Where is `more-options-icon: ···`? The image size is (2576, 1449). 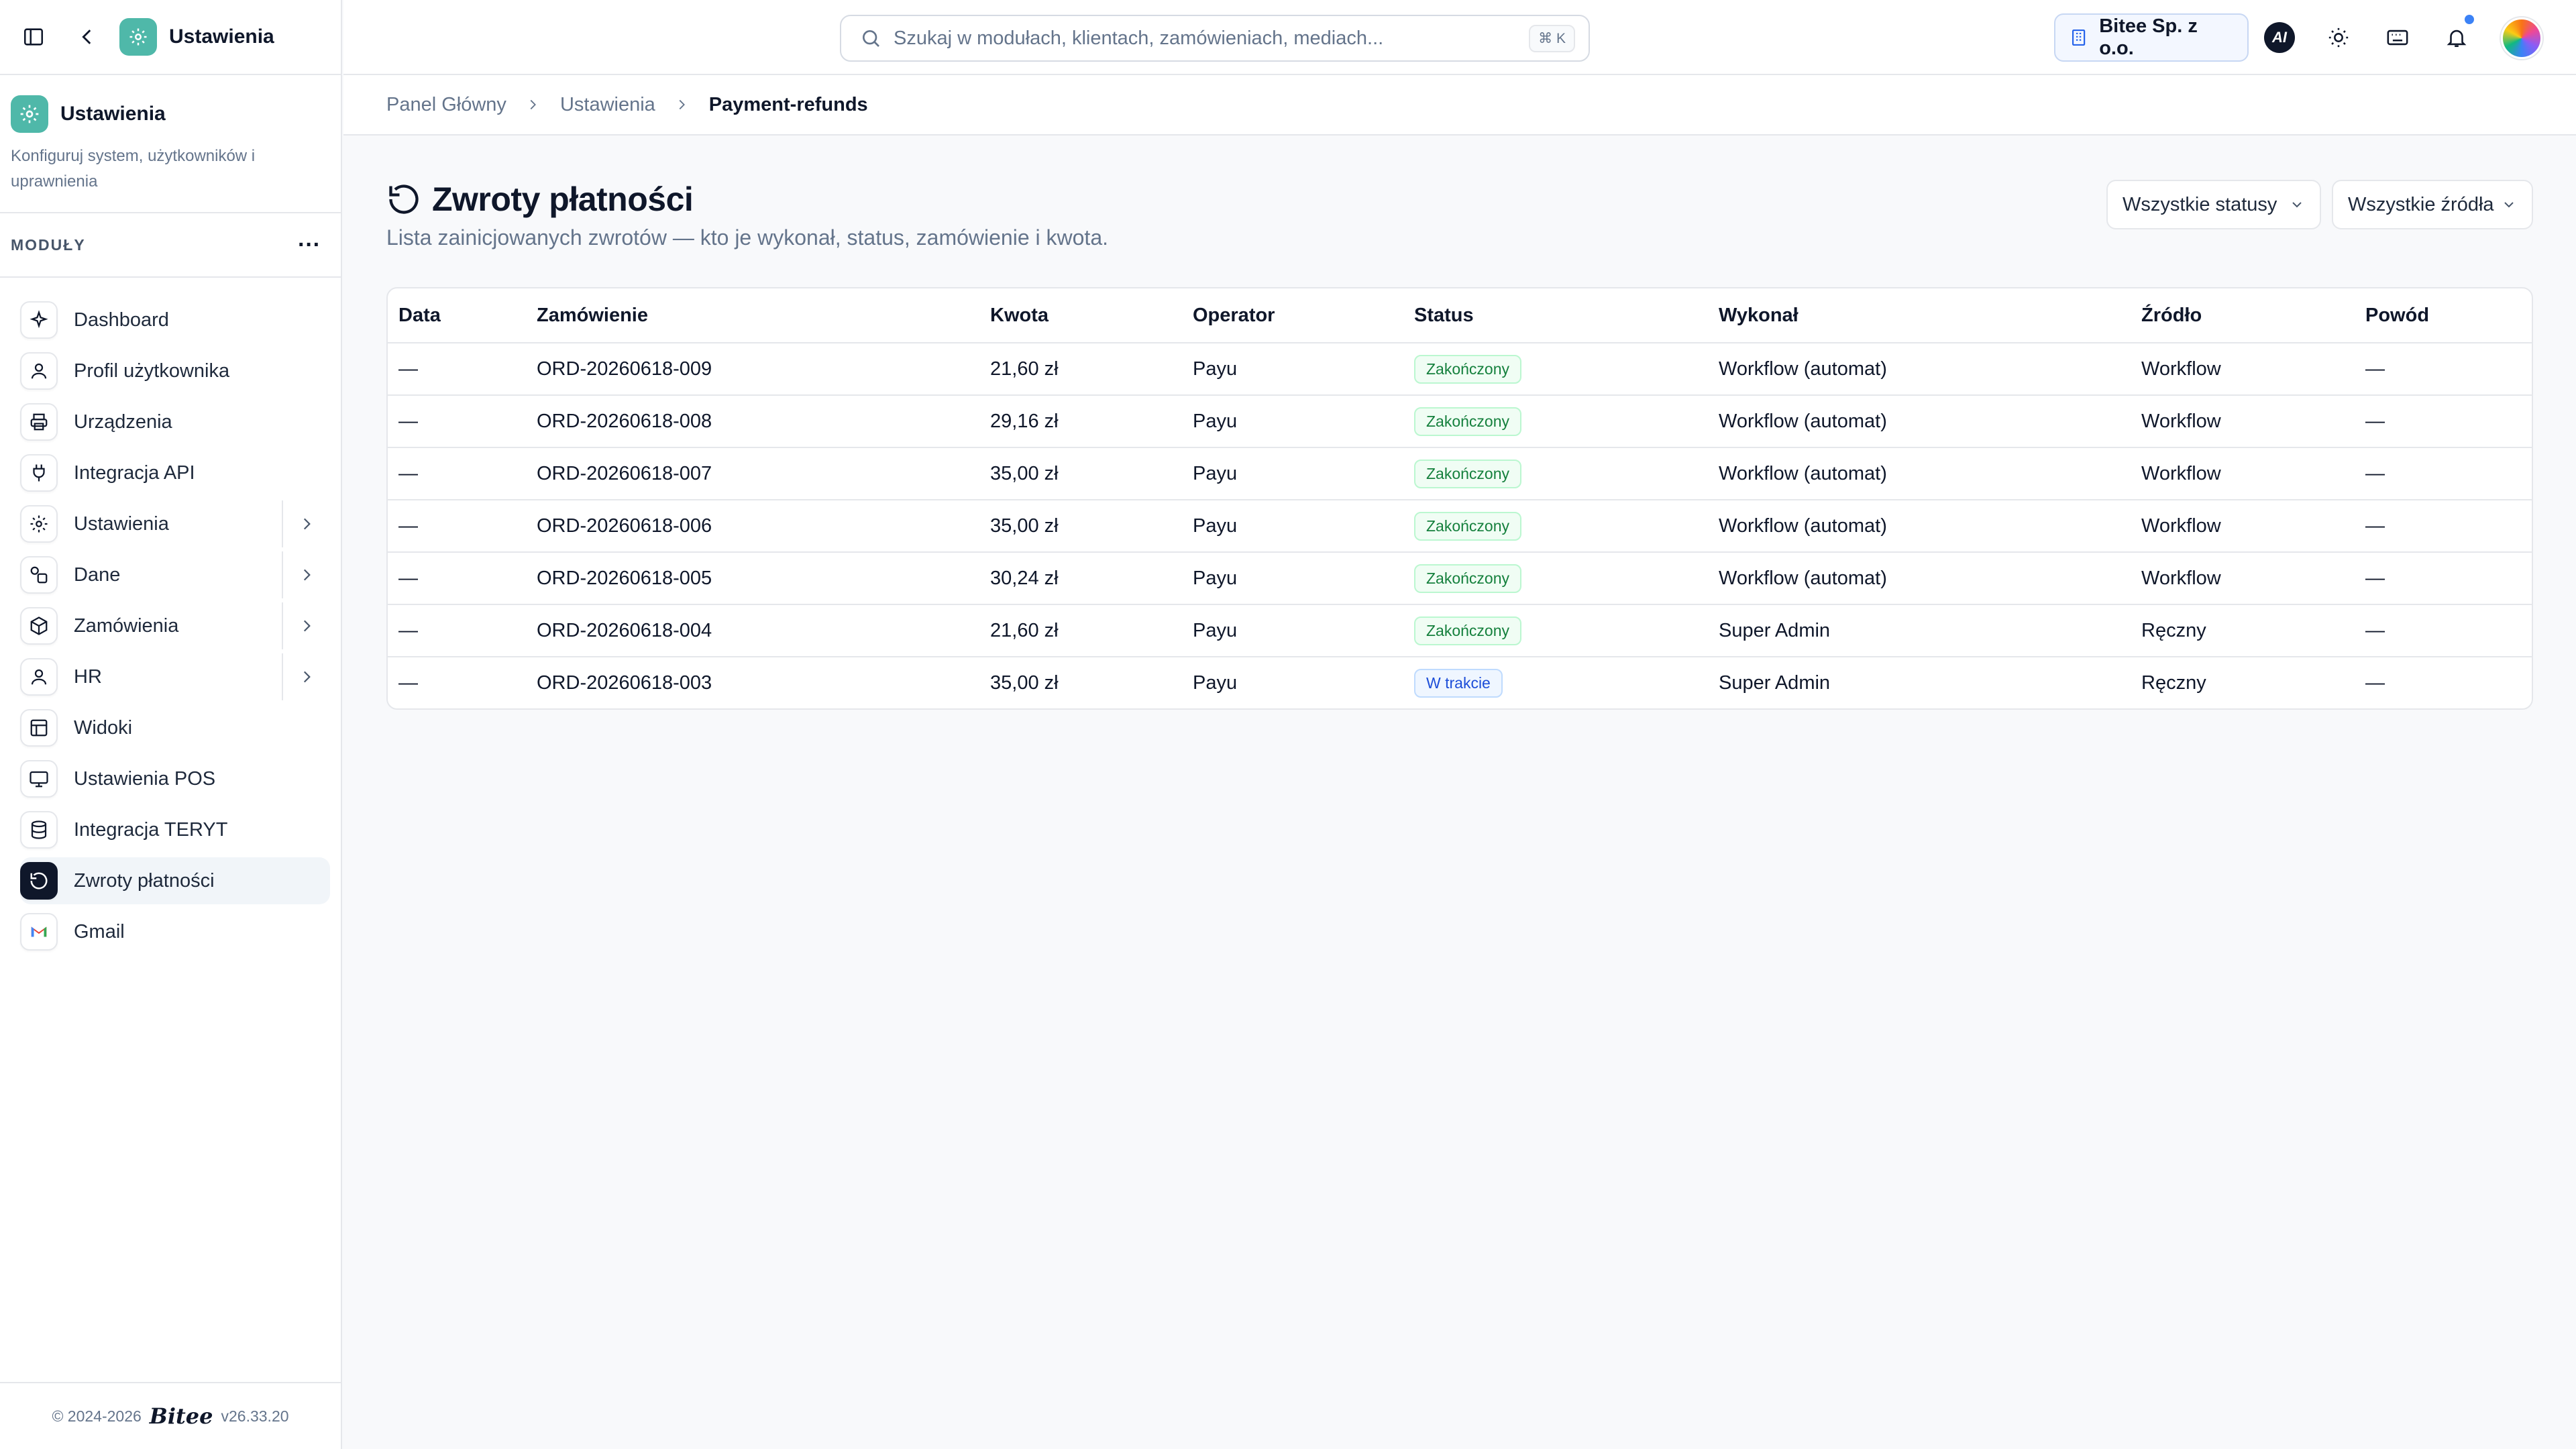
more-options-icon: ··· is located at coordinates (309, 244).